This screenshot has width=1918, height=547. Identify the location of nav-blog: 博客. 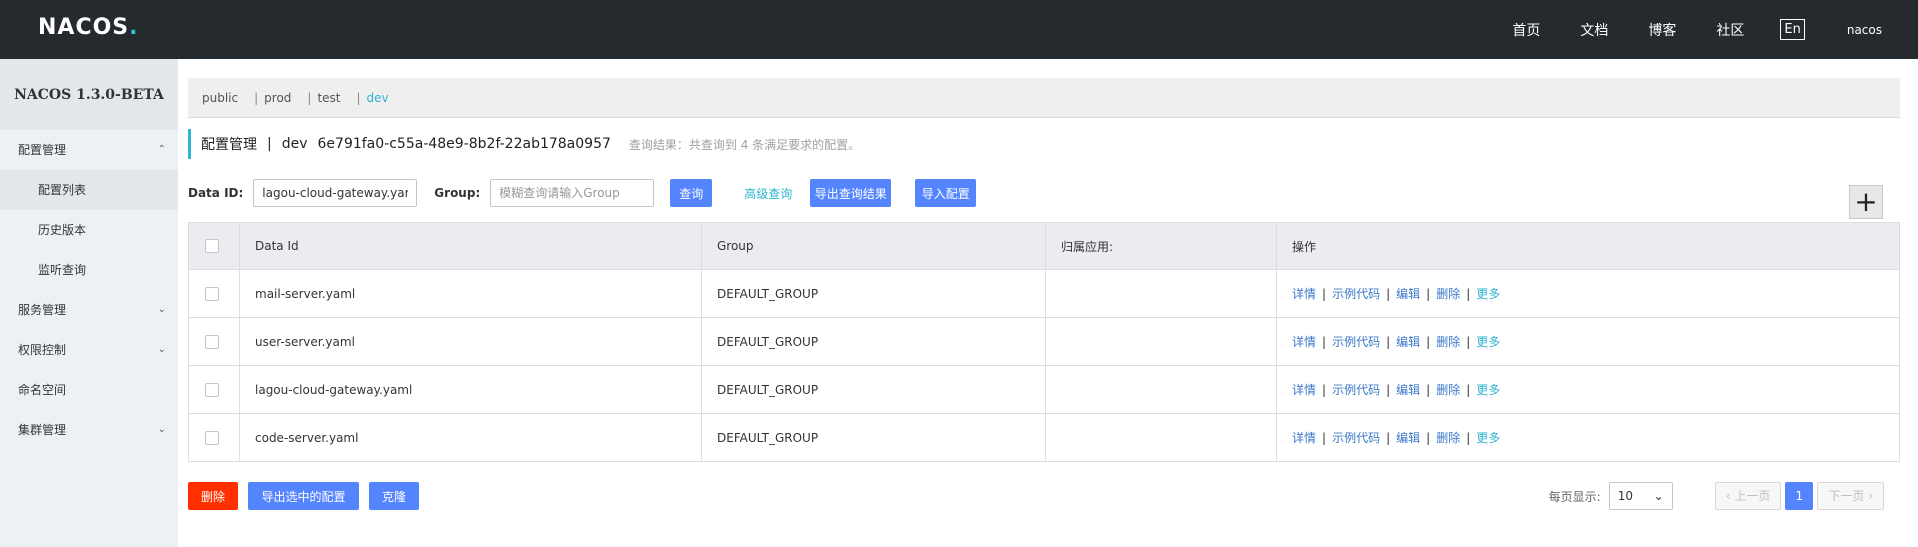
(1662, 30).